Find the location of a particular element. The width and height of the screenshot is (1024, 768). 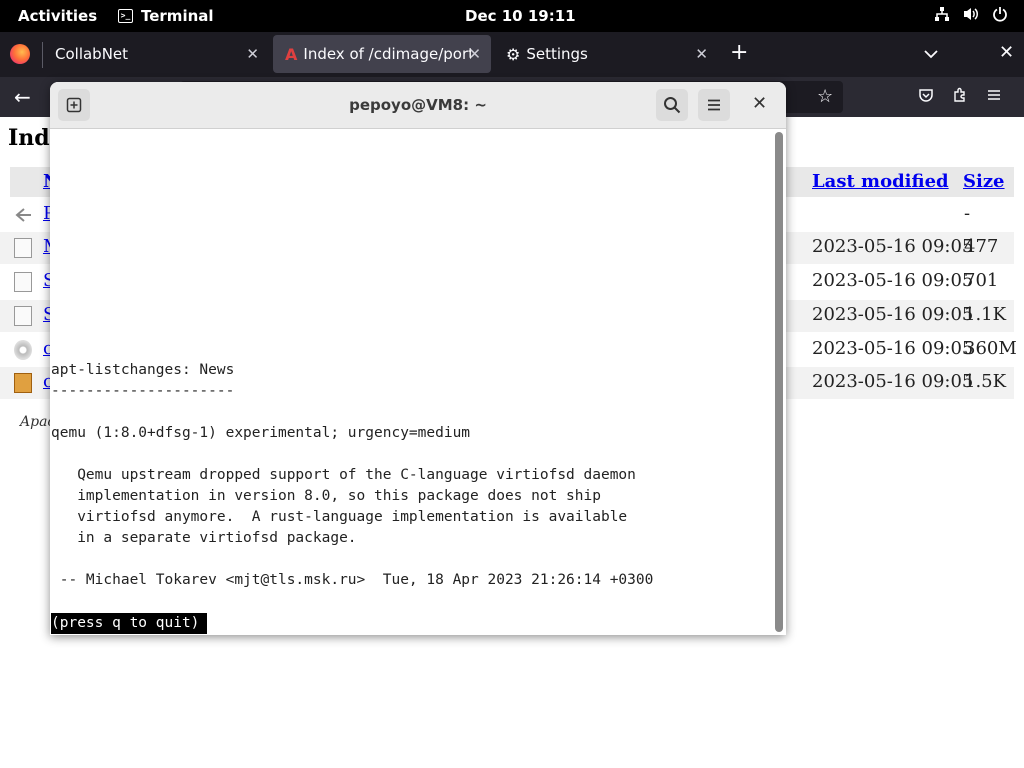

system-tray is located at coordinates (971, 14).